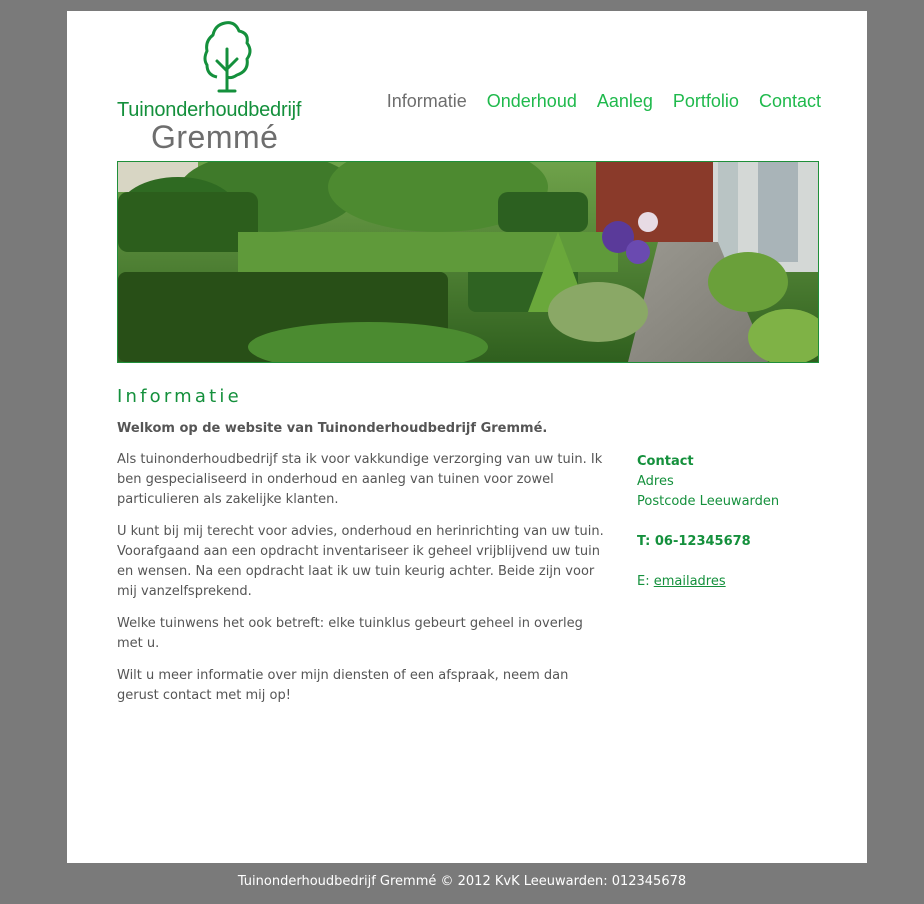 The image size is (924, 904). What do you see at coordinates (737, 582) in the screenshot?
I see `contact-email: E: emailadres` at bounding box center [737, 582].